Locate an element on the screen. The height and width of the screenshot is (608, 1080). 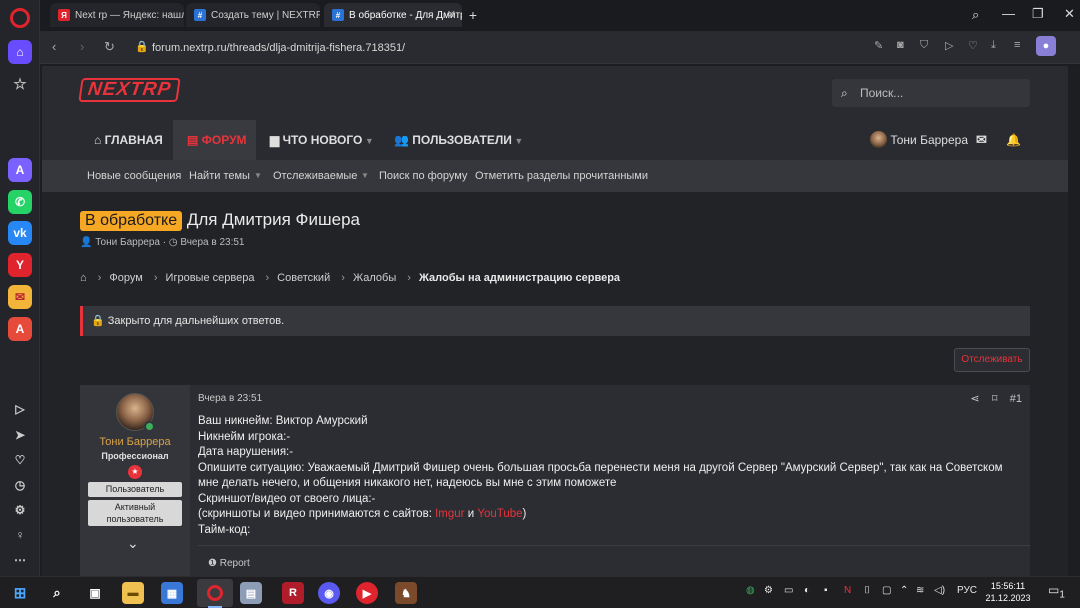
settings-icon: ⚙ is located at coordinates (20, 510).